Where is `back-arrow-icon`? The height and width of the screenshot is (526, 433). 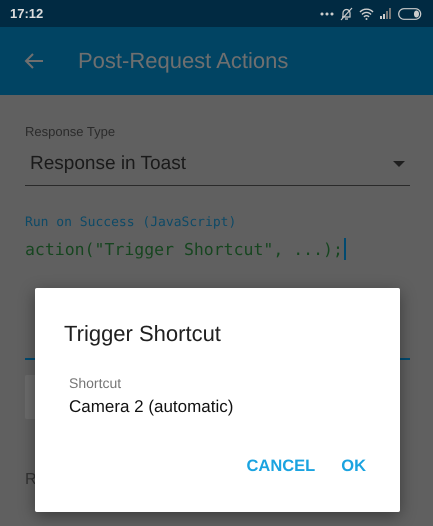
back-arrow-icon is located at coordinates (34, 61).